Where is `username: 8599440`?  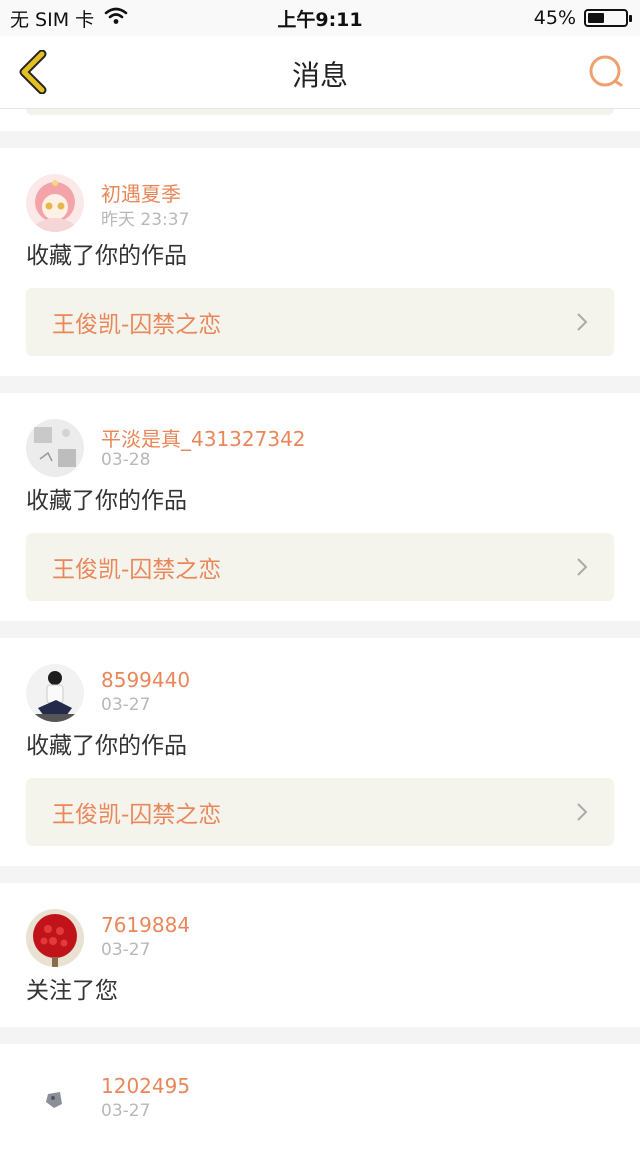
username: 8599440 is located at coordinates (145, 680).